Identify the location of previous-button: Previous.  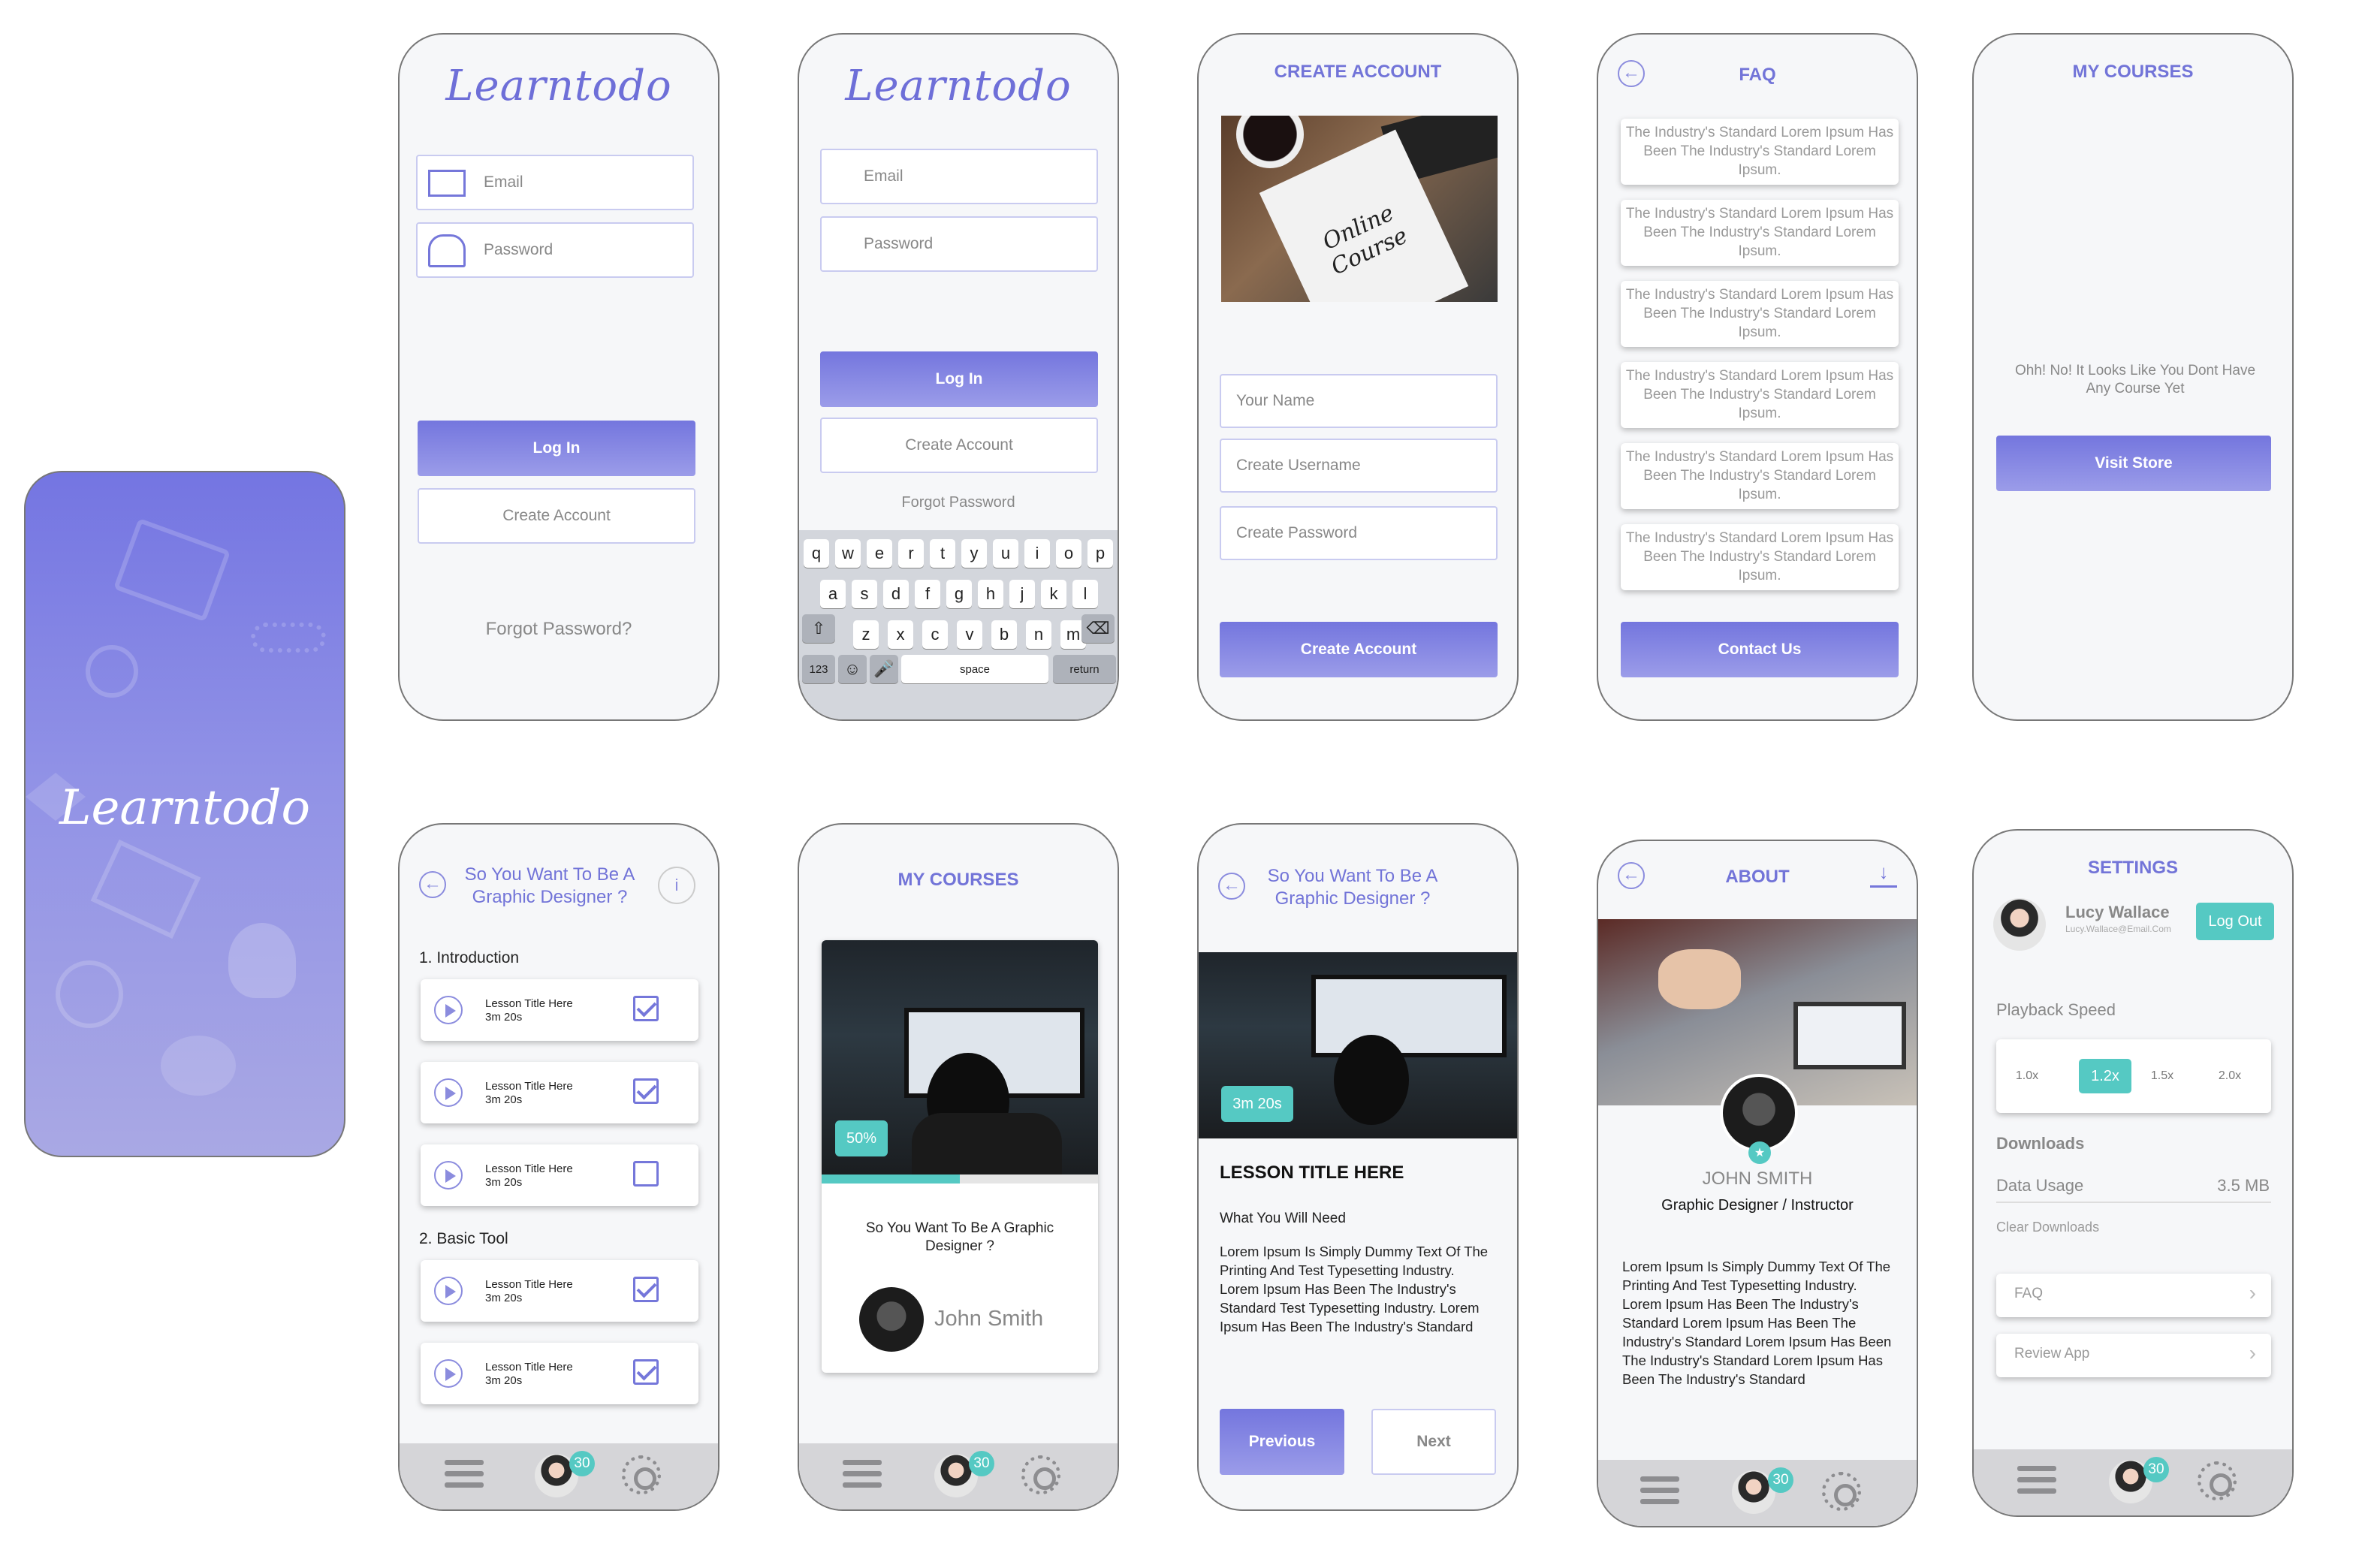
(1282, 1442).